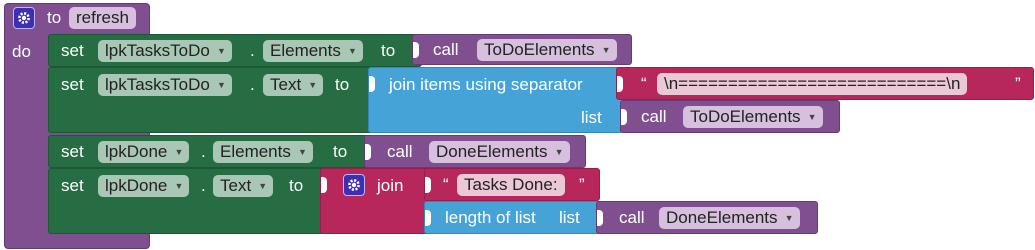 The image size is (1035, 250). I want to click on length-of-list-block: length of list list, so click(520, 217).